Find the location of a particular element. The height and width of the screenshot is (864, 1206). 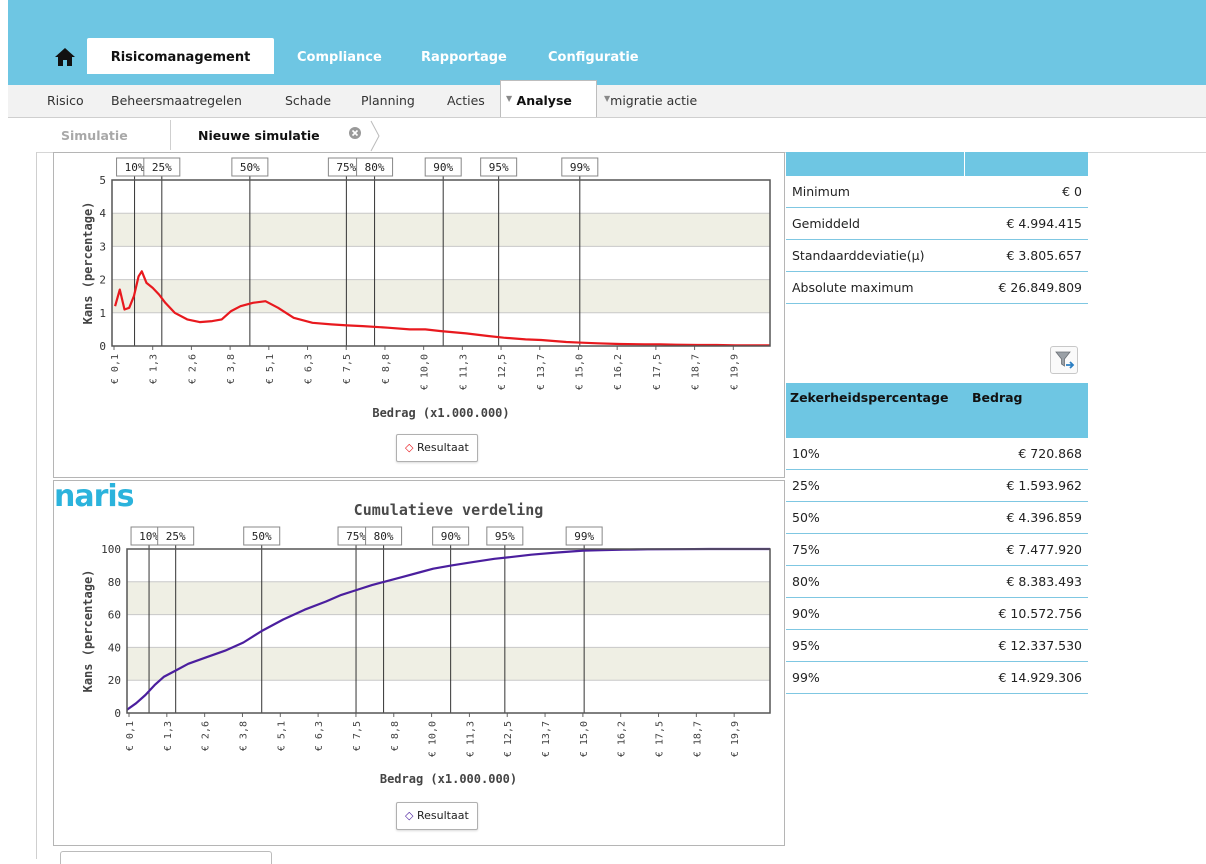

percentile-marker-label: 50% is located at coordinates (250, 167).